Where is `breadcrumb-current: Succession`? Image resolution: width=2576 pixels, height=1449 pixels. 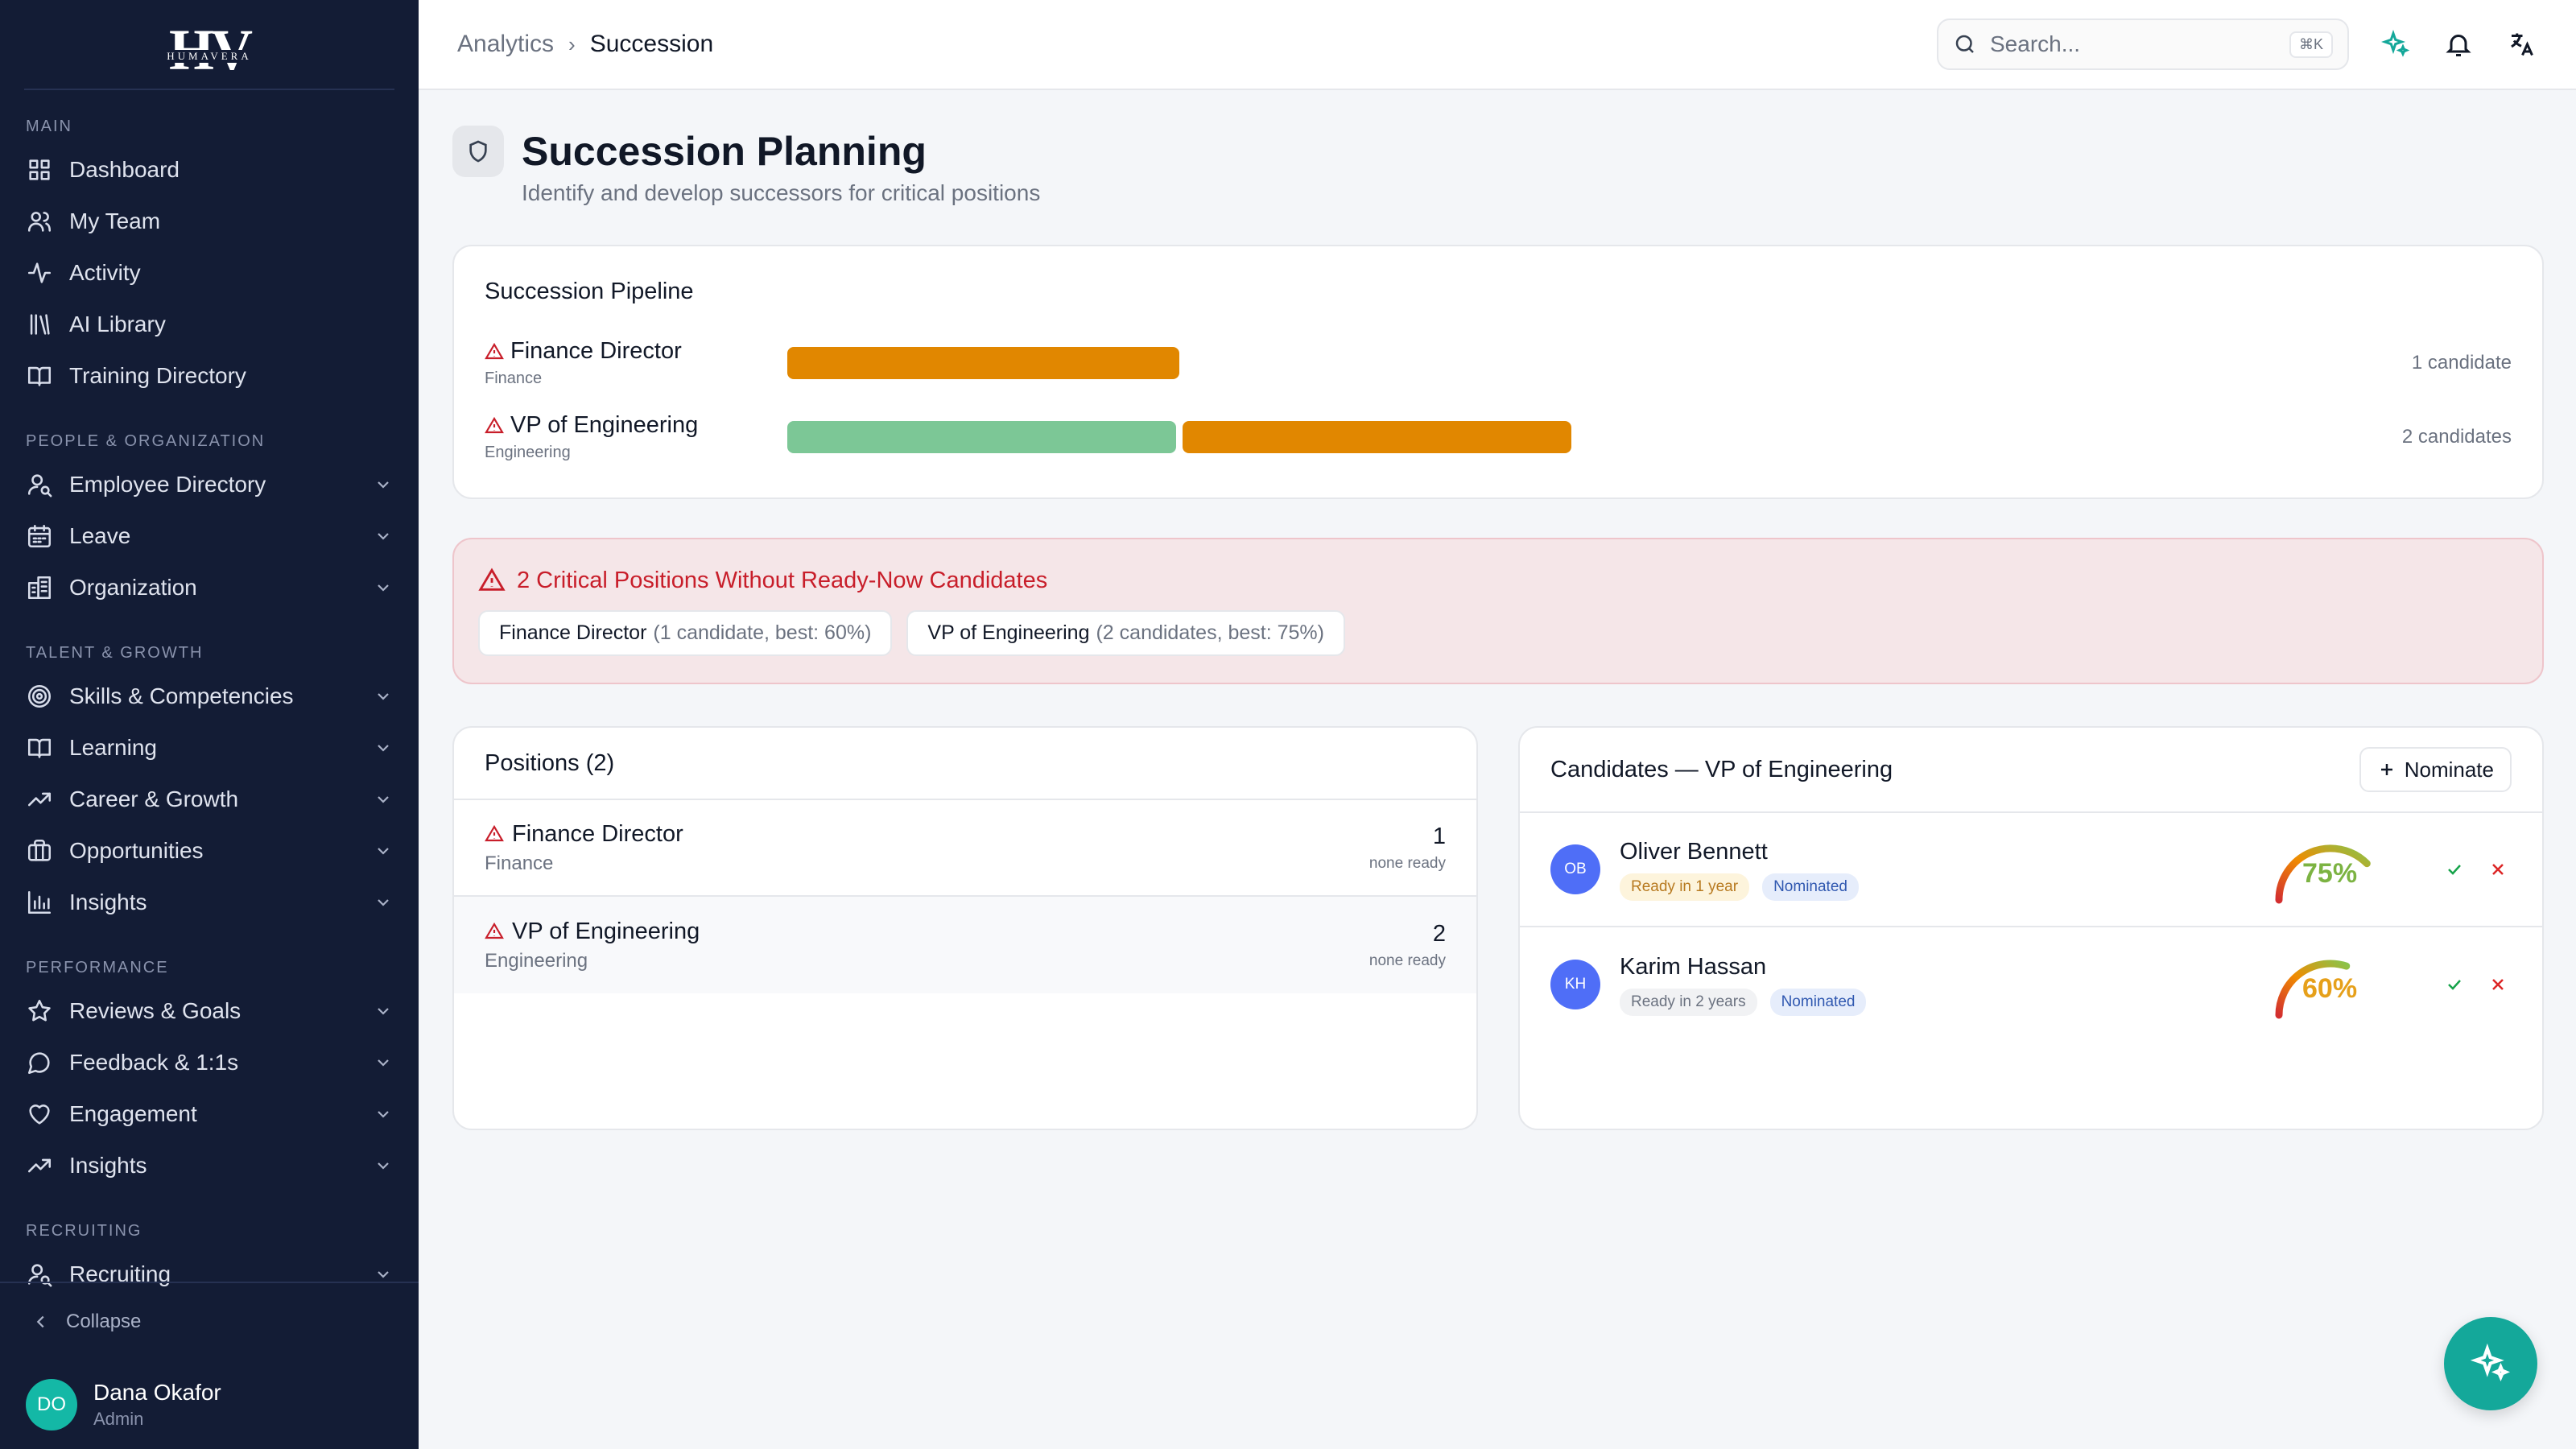 breadcrumb-current: Succession is located at coordinates (651, 44).